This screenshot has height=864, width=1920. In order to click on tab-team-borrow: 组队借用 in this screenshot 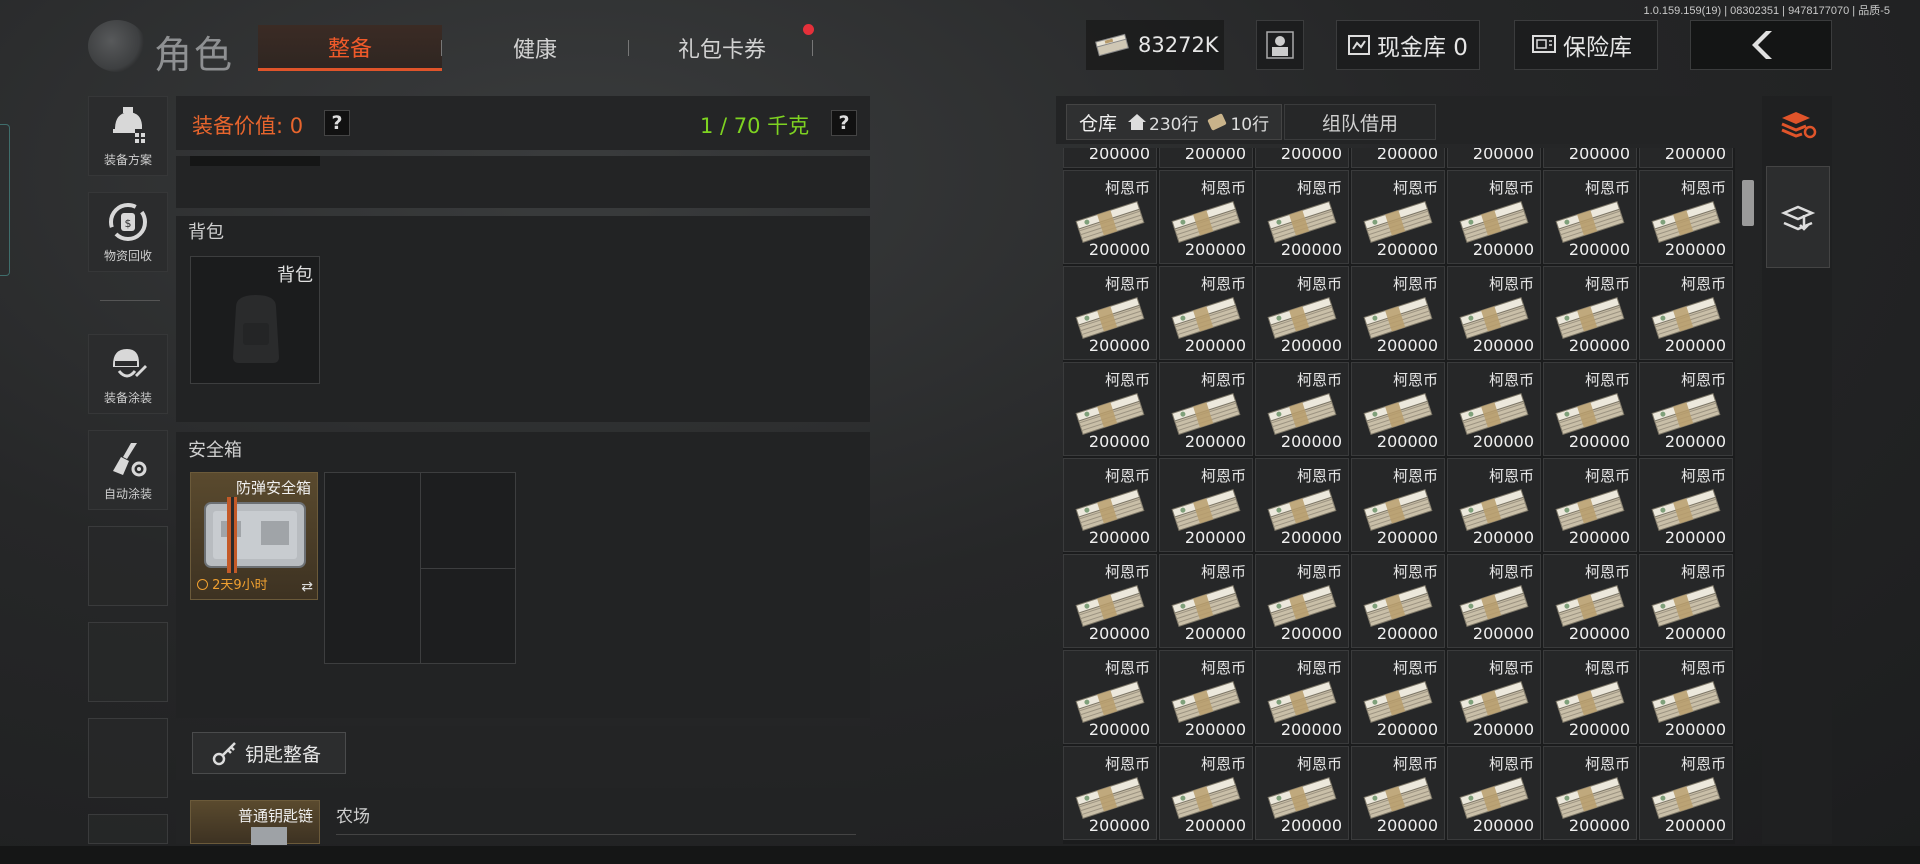, I will do `click(1360, 122)`.